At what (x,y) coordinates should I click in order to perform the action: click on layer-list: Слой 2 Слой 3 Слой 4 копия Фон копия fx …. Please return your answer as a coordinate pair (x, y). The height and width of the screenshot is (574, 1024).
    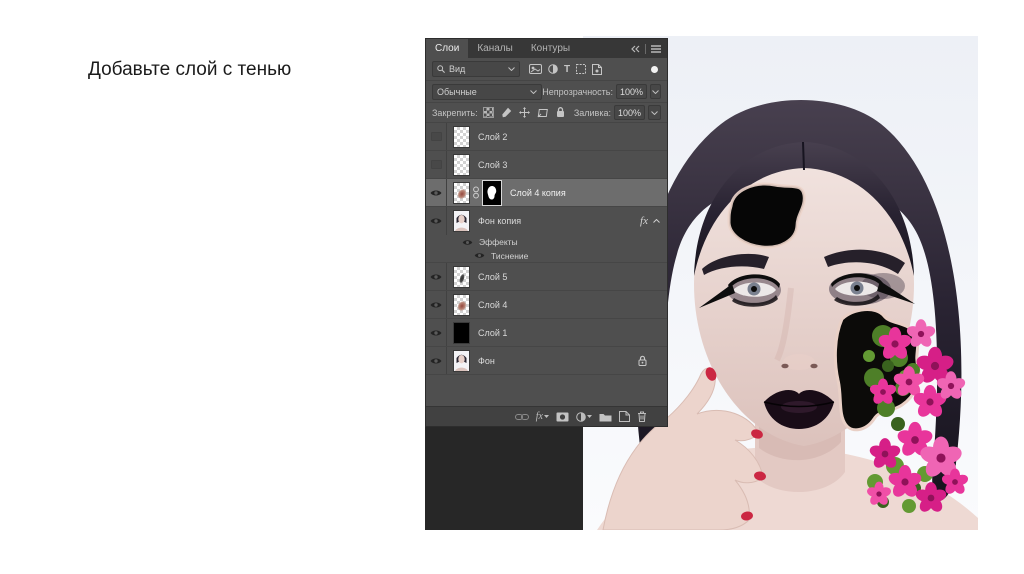
    Looking at the image, I should click on (546, 265).